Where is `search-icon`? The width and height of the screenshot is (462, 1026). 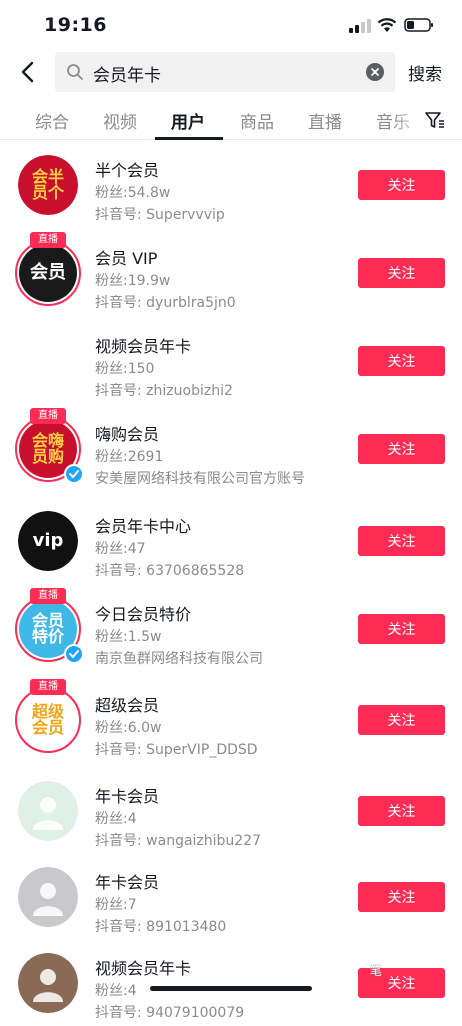 search-icon is located at coordinates (75, 72).